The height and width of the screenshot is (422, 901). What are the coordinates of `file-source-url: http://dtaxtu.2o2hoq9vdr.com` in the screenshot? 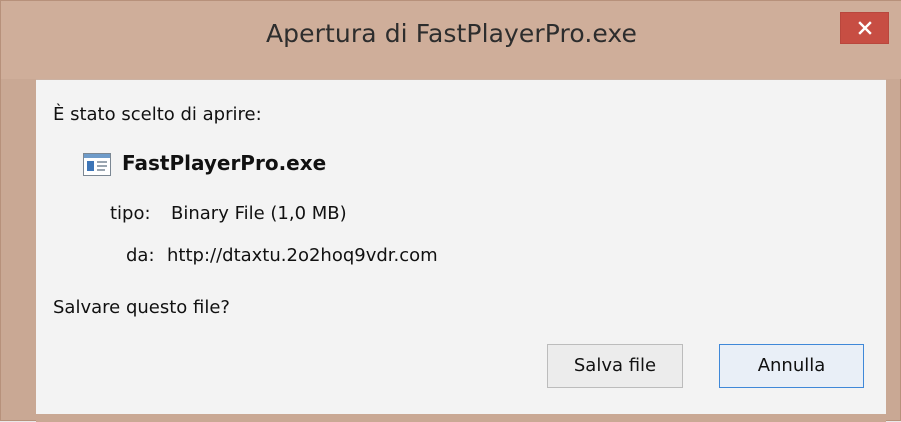 It's located at (302, 255).